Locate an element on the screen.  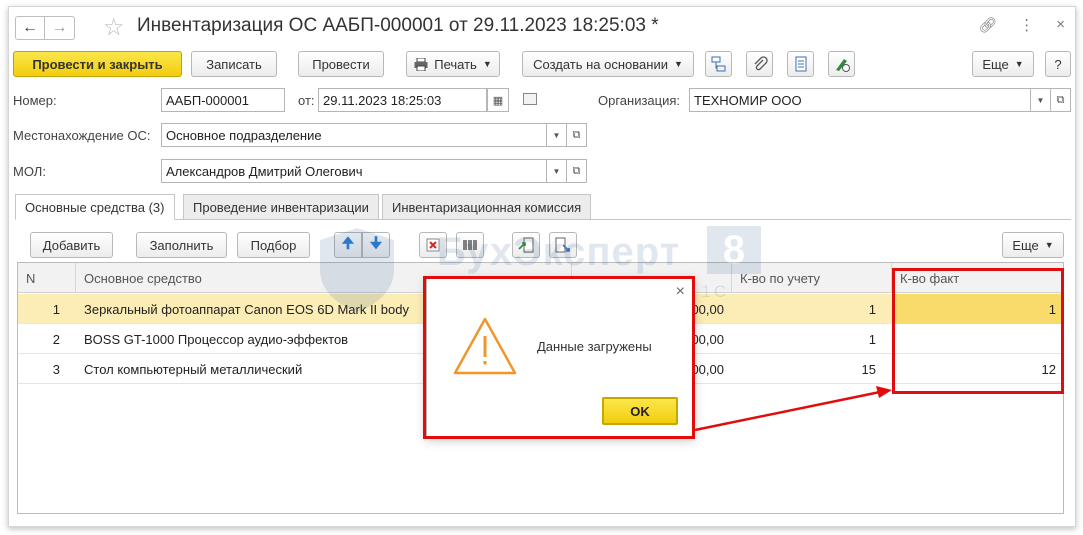
location-dropdown: ▼ is located at coordinates (557, 135).